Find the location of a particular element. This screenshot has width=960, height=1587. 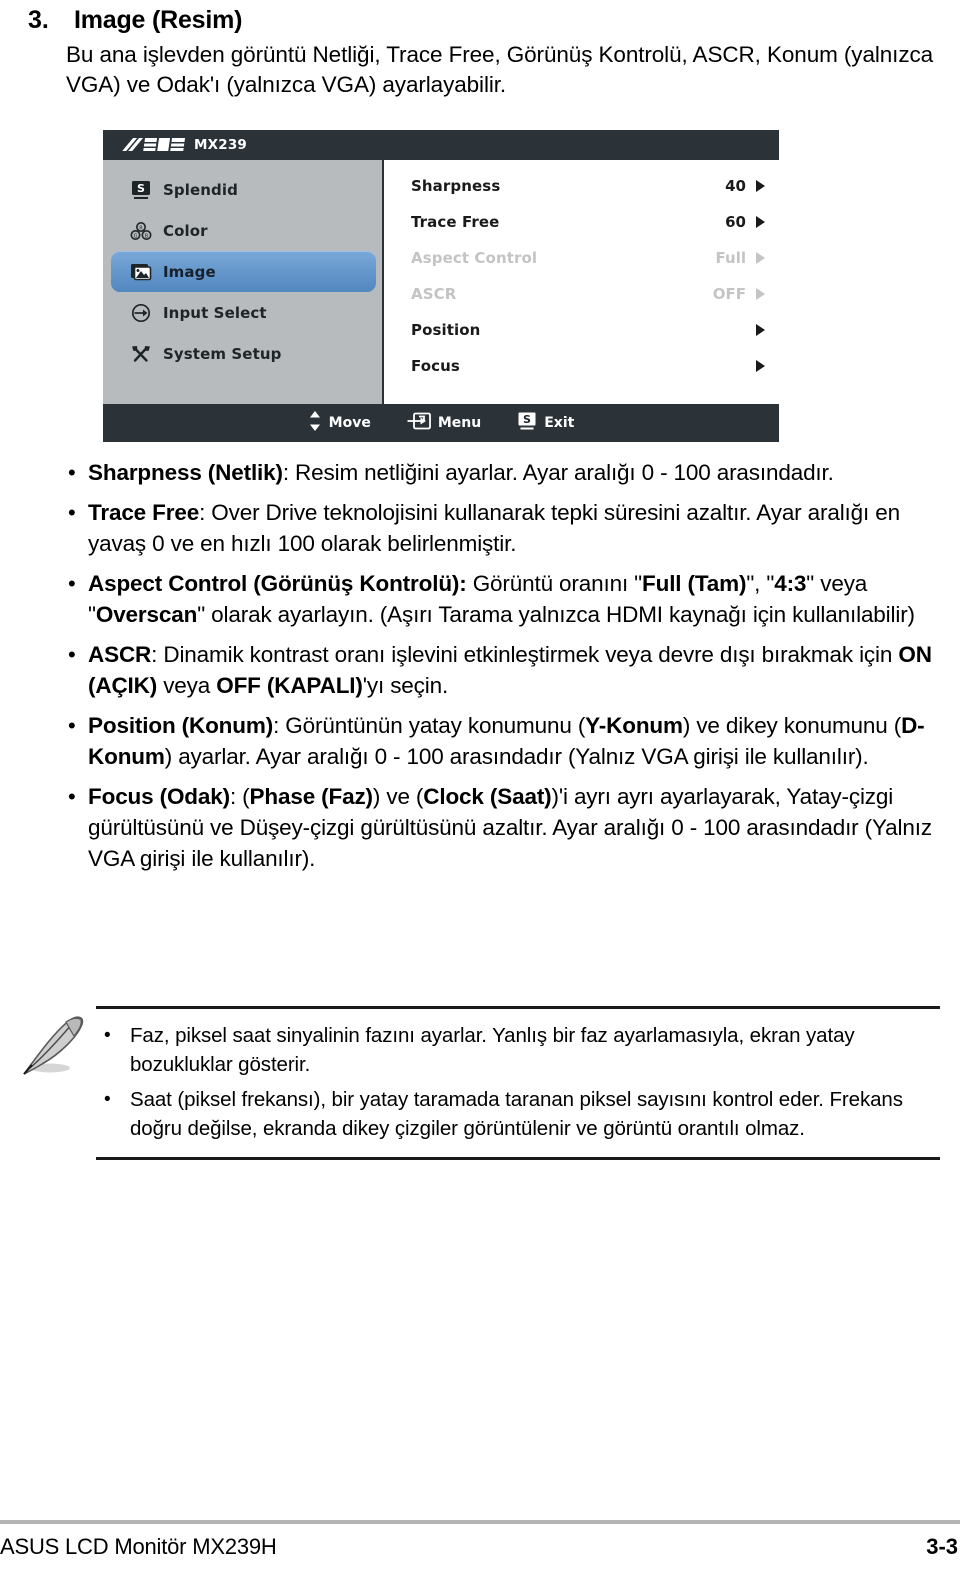

bullet-text-part: Görüntü oranını " is located at coordinates (554, 583).